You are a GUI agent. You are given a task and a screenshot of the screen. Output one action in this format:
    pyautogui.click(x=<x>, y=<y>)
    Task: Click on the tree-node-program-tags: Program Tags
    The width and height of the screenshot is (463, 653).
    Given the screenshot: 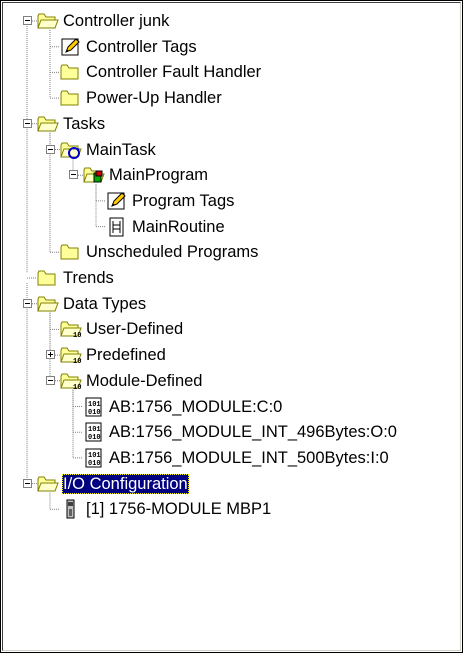 What is the action you would take?
    pyautogui.click(x=231, y=202)
    